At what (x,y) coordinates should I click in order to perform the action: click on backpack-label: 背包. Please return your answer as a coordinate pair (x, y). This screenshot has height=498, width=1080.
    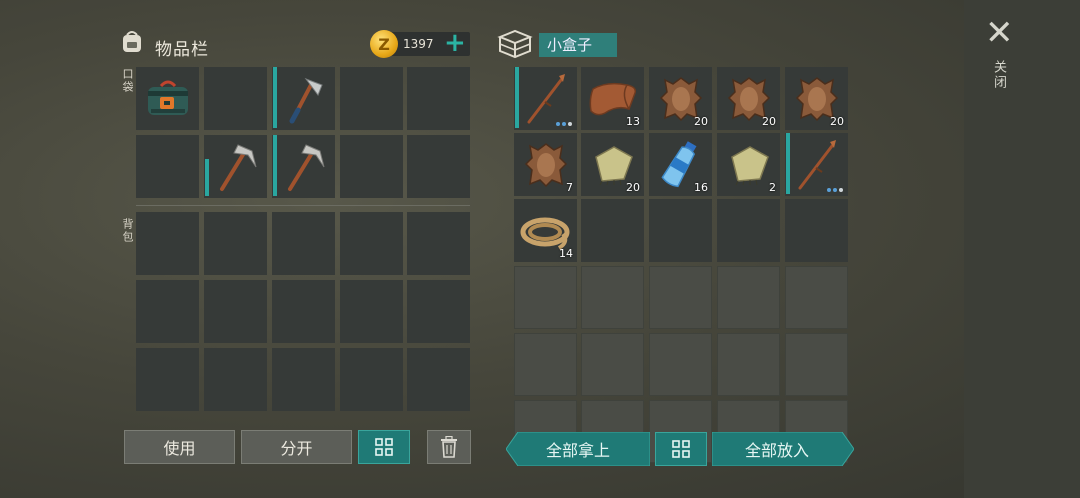
    Looking at the image, I should click on (127, 231).